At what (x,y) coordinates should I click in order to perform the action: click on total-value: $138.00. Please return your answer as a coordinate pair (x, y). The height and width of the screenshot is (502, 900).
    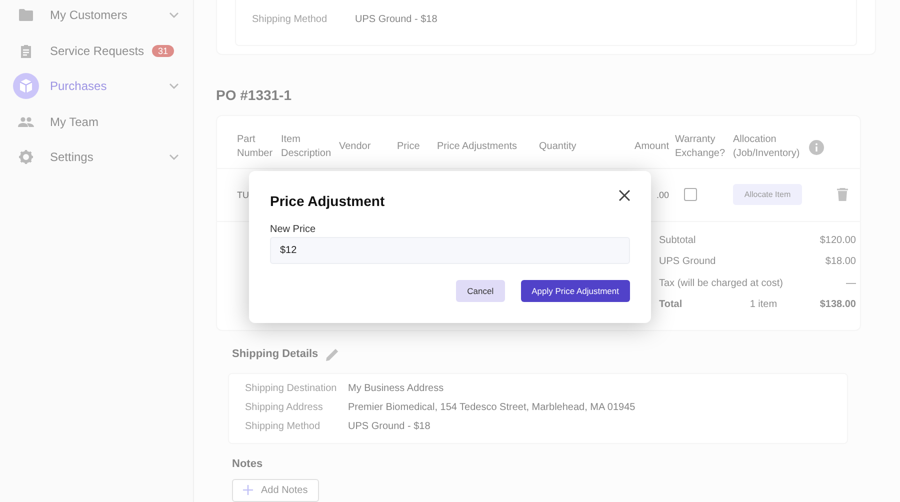
    Looking at the image, I should click on (838, 305).